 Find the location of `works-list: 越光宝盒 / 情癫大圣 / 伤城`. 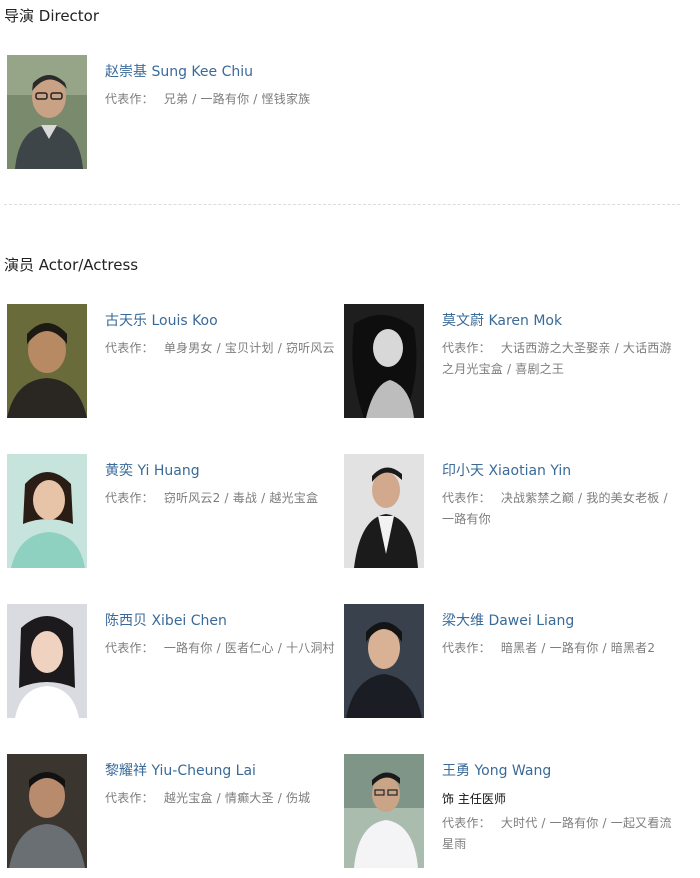

works-list: 越光宝盒 / 情癫大圣 / 伤城 is located at coordinates (237, 798).